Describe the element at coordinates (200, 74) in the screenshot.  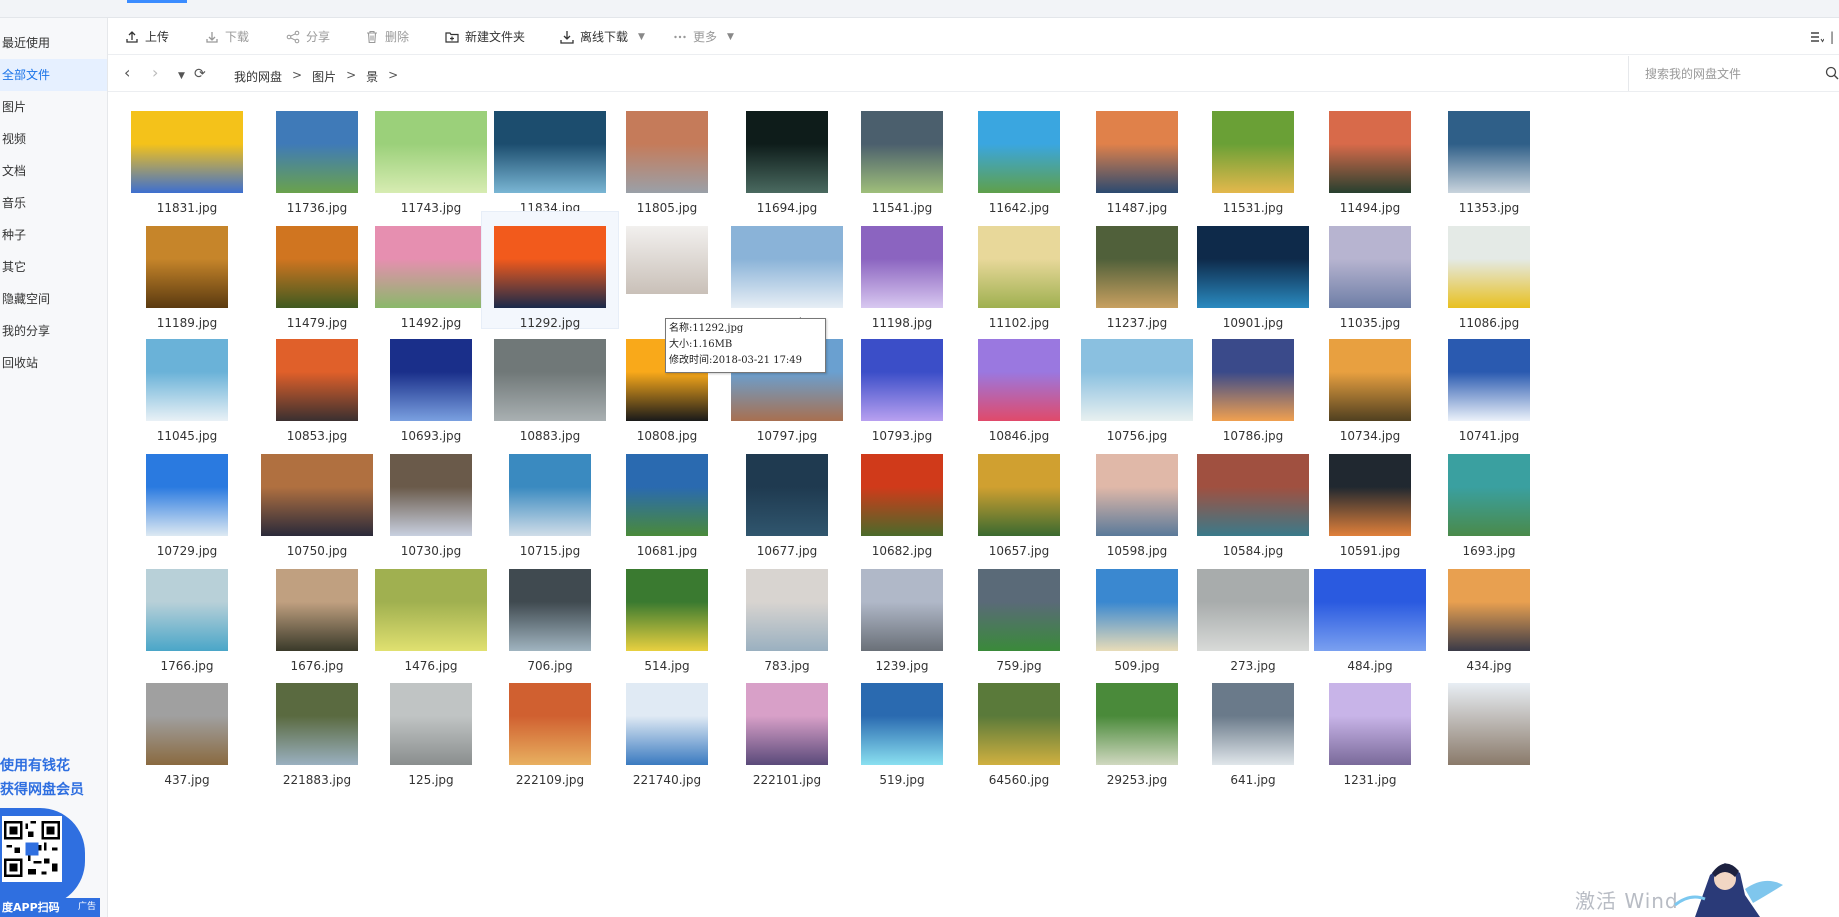
I see `refresh-icon: ⟳` at that location.